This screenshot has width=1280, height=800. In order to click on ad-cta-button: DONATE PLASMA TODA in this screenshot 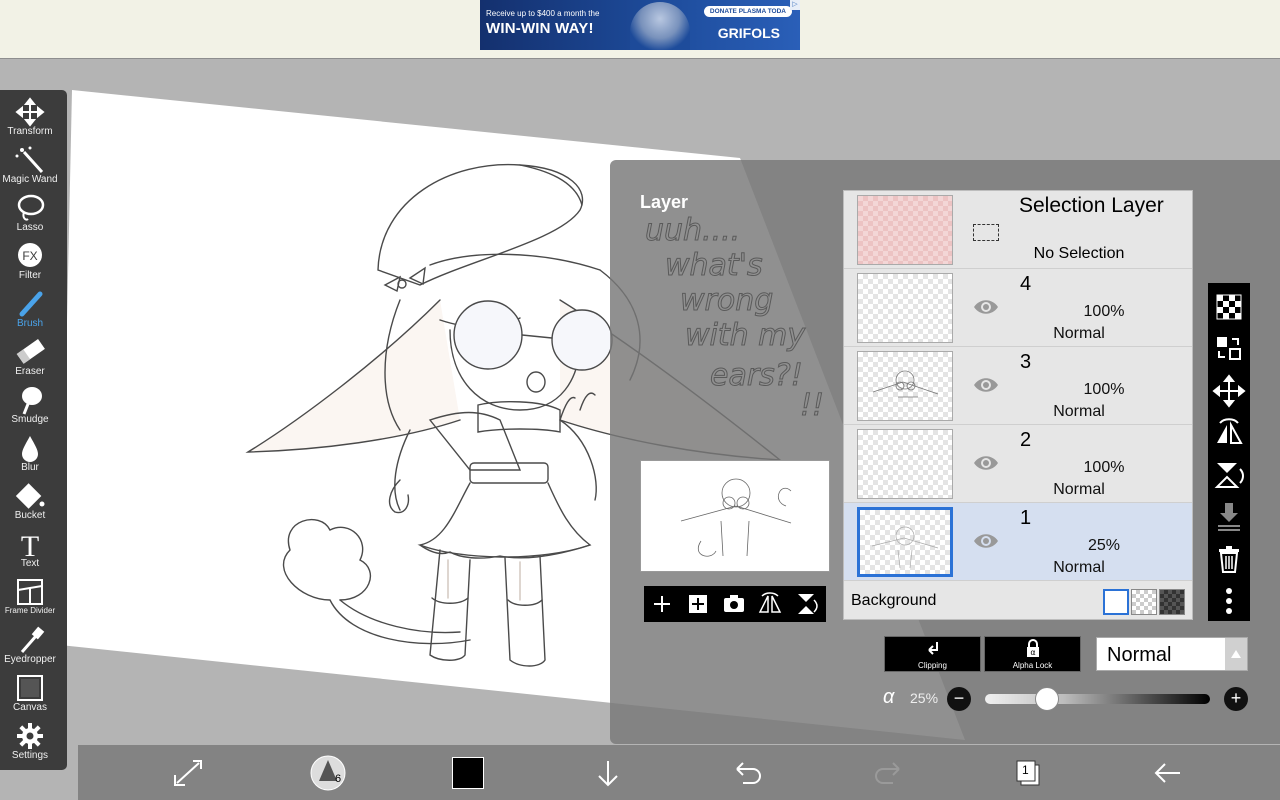, I will do `click(747, 11)`.